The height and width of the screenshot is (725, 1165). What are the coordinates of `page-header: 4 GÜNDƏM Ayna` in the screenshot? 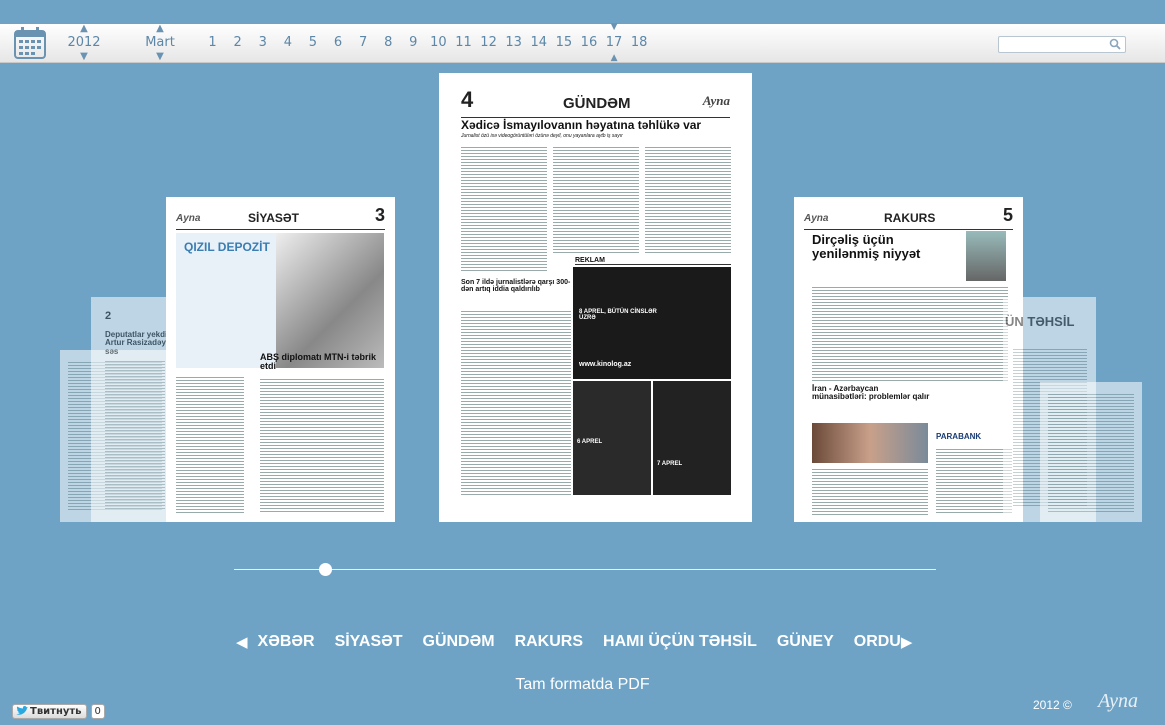 It's located at (595, 102).